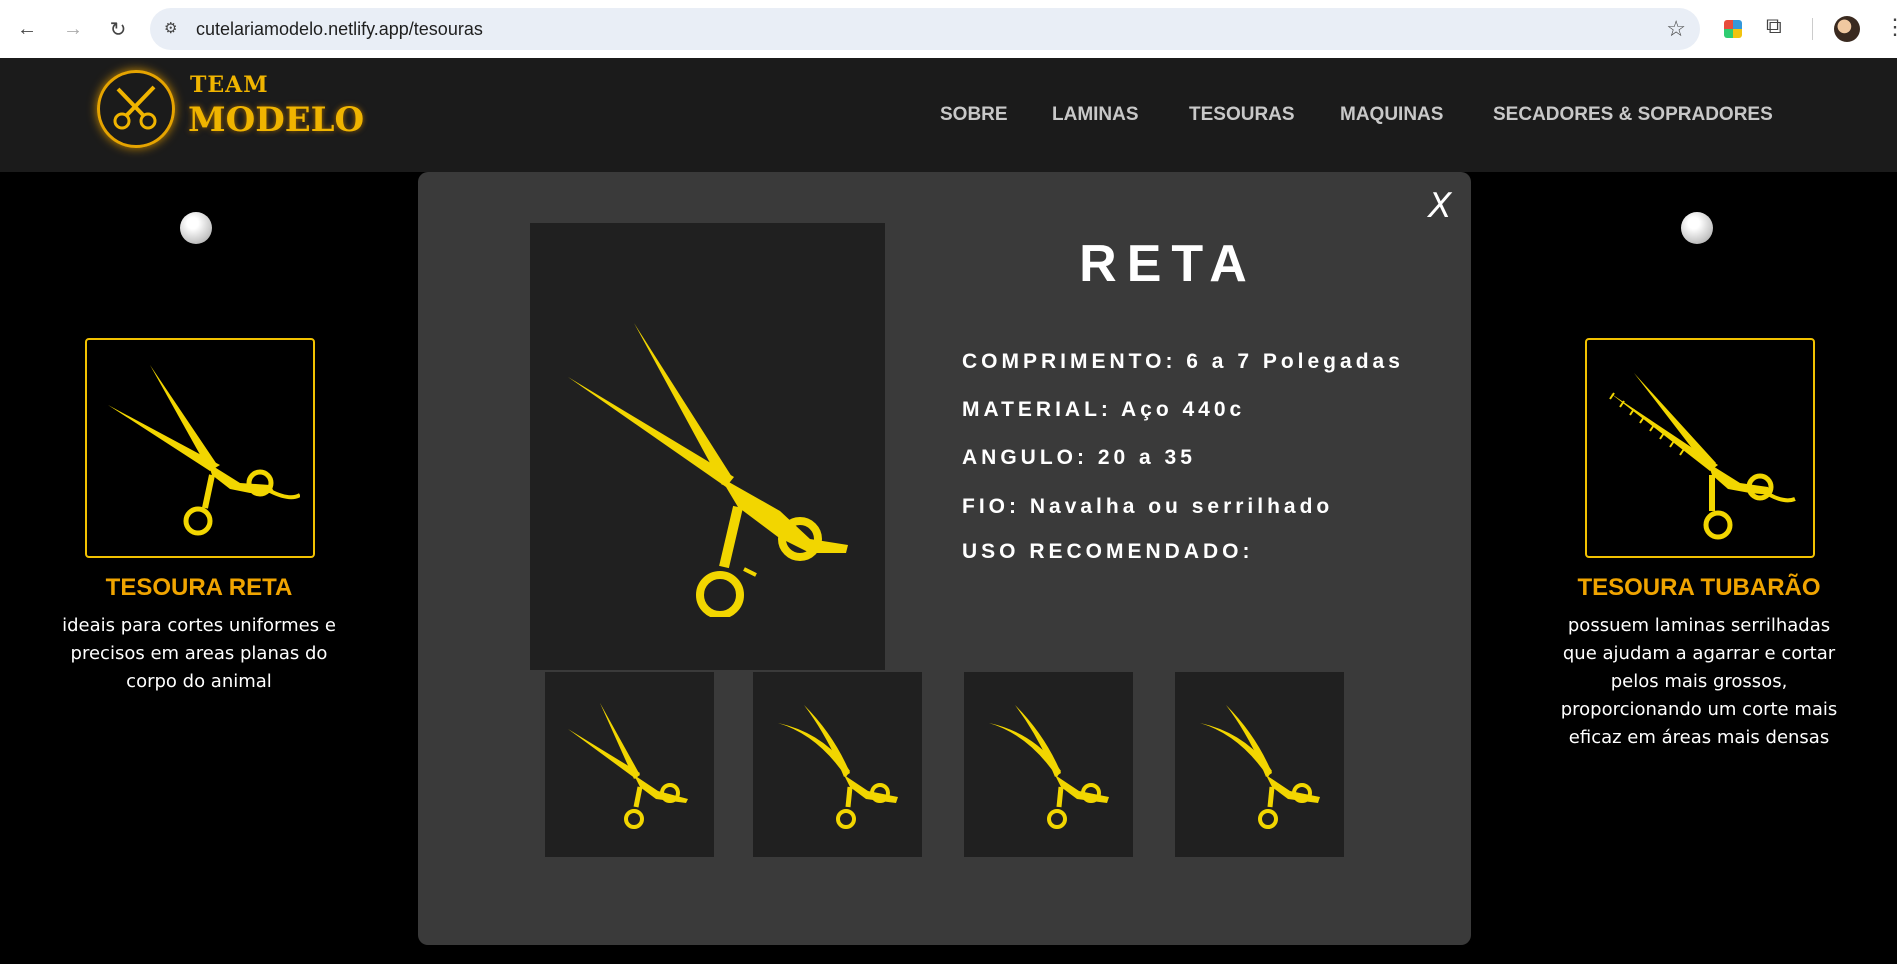 This screenshot has height=964, width=1897. I want to click on spec-fio: FIO: Navalha ou serrilhado, so click(1147, 507).